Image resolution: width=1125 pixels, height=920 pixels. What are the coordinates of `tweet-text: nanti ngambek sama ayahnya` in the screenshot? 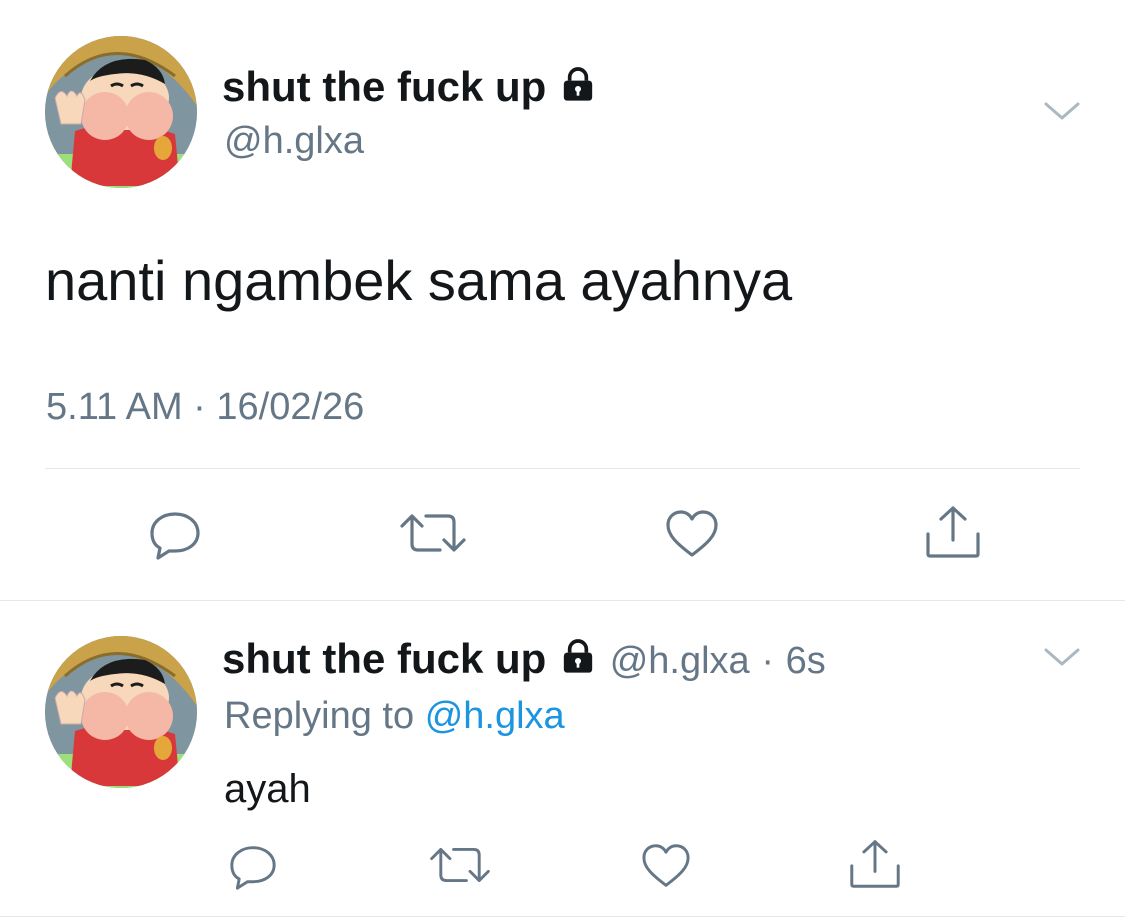 It's located at (419, 280).